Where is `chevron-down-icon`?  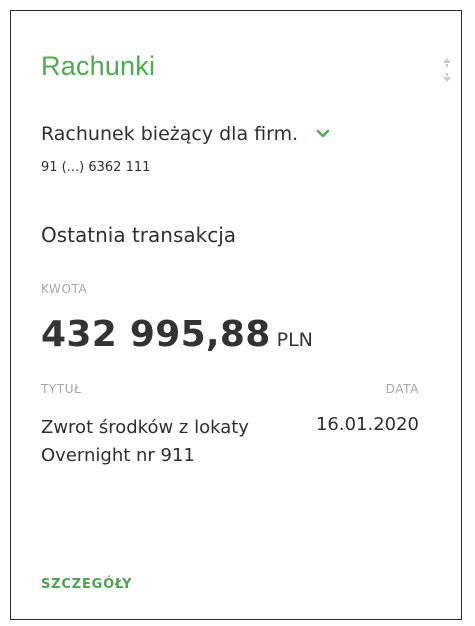 chevron-down-icon is located at coordinates (323, 134).